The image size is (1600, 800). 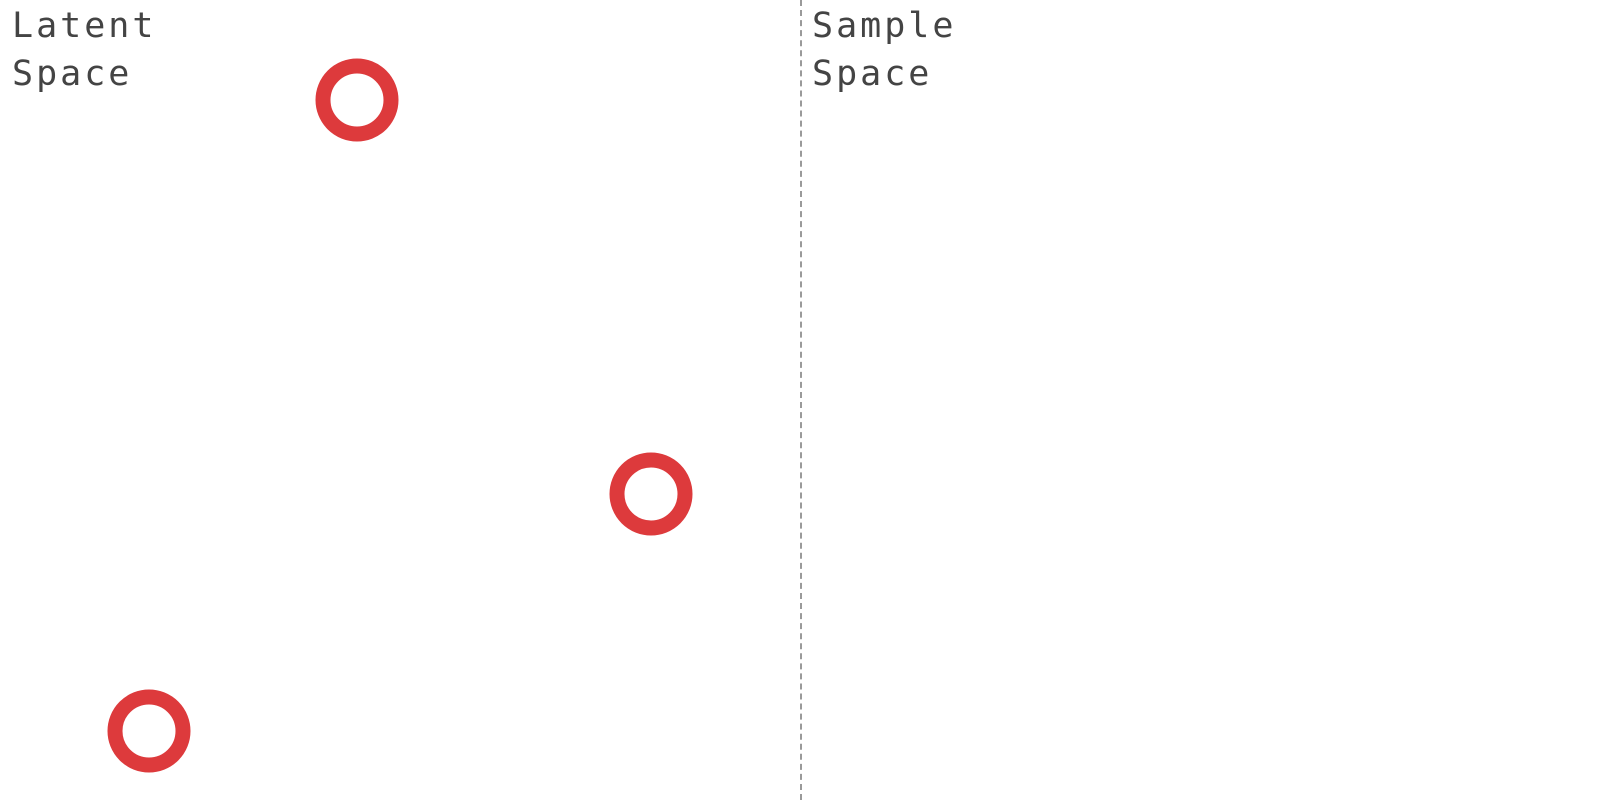 I want to click on sample-space-label: Sample Space, so click(x=884, y=50).